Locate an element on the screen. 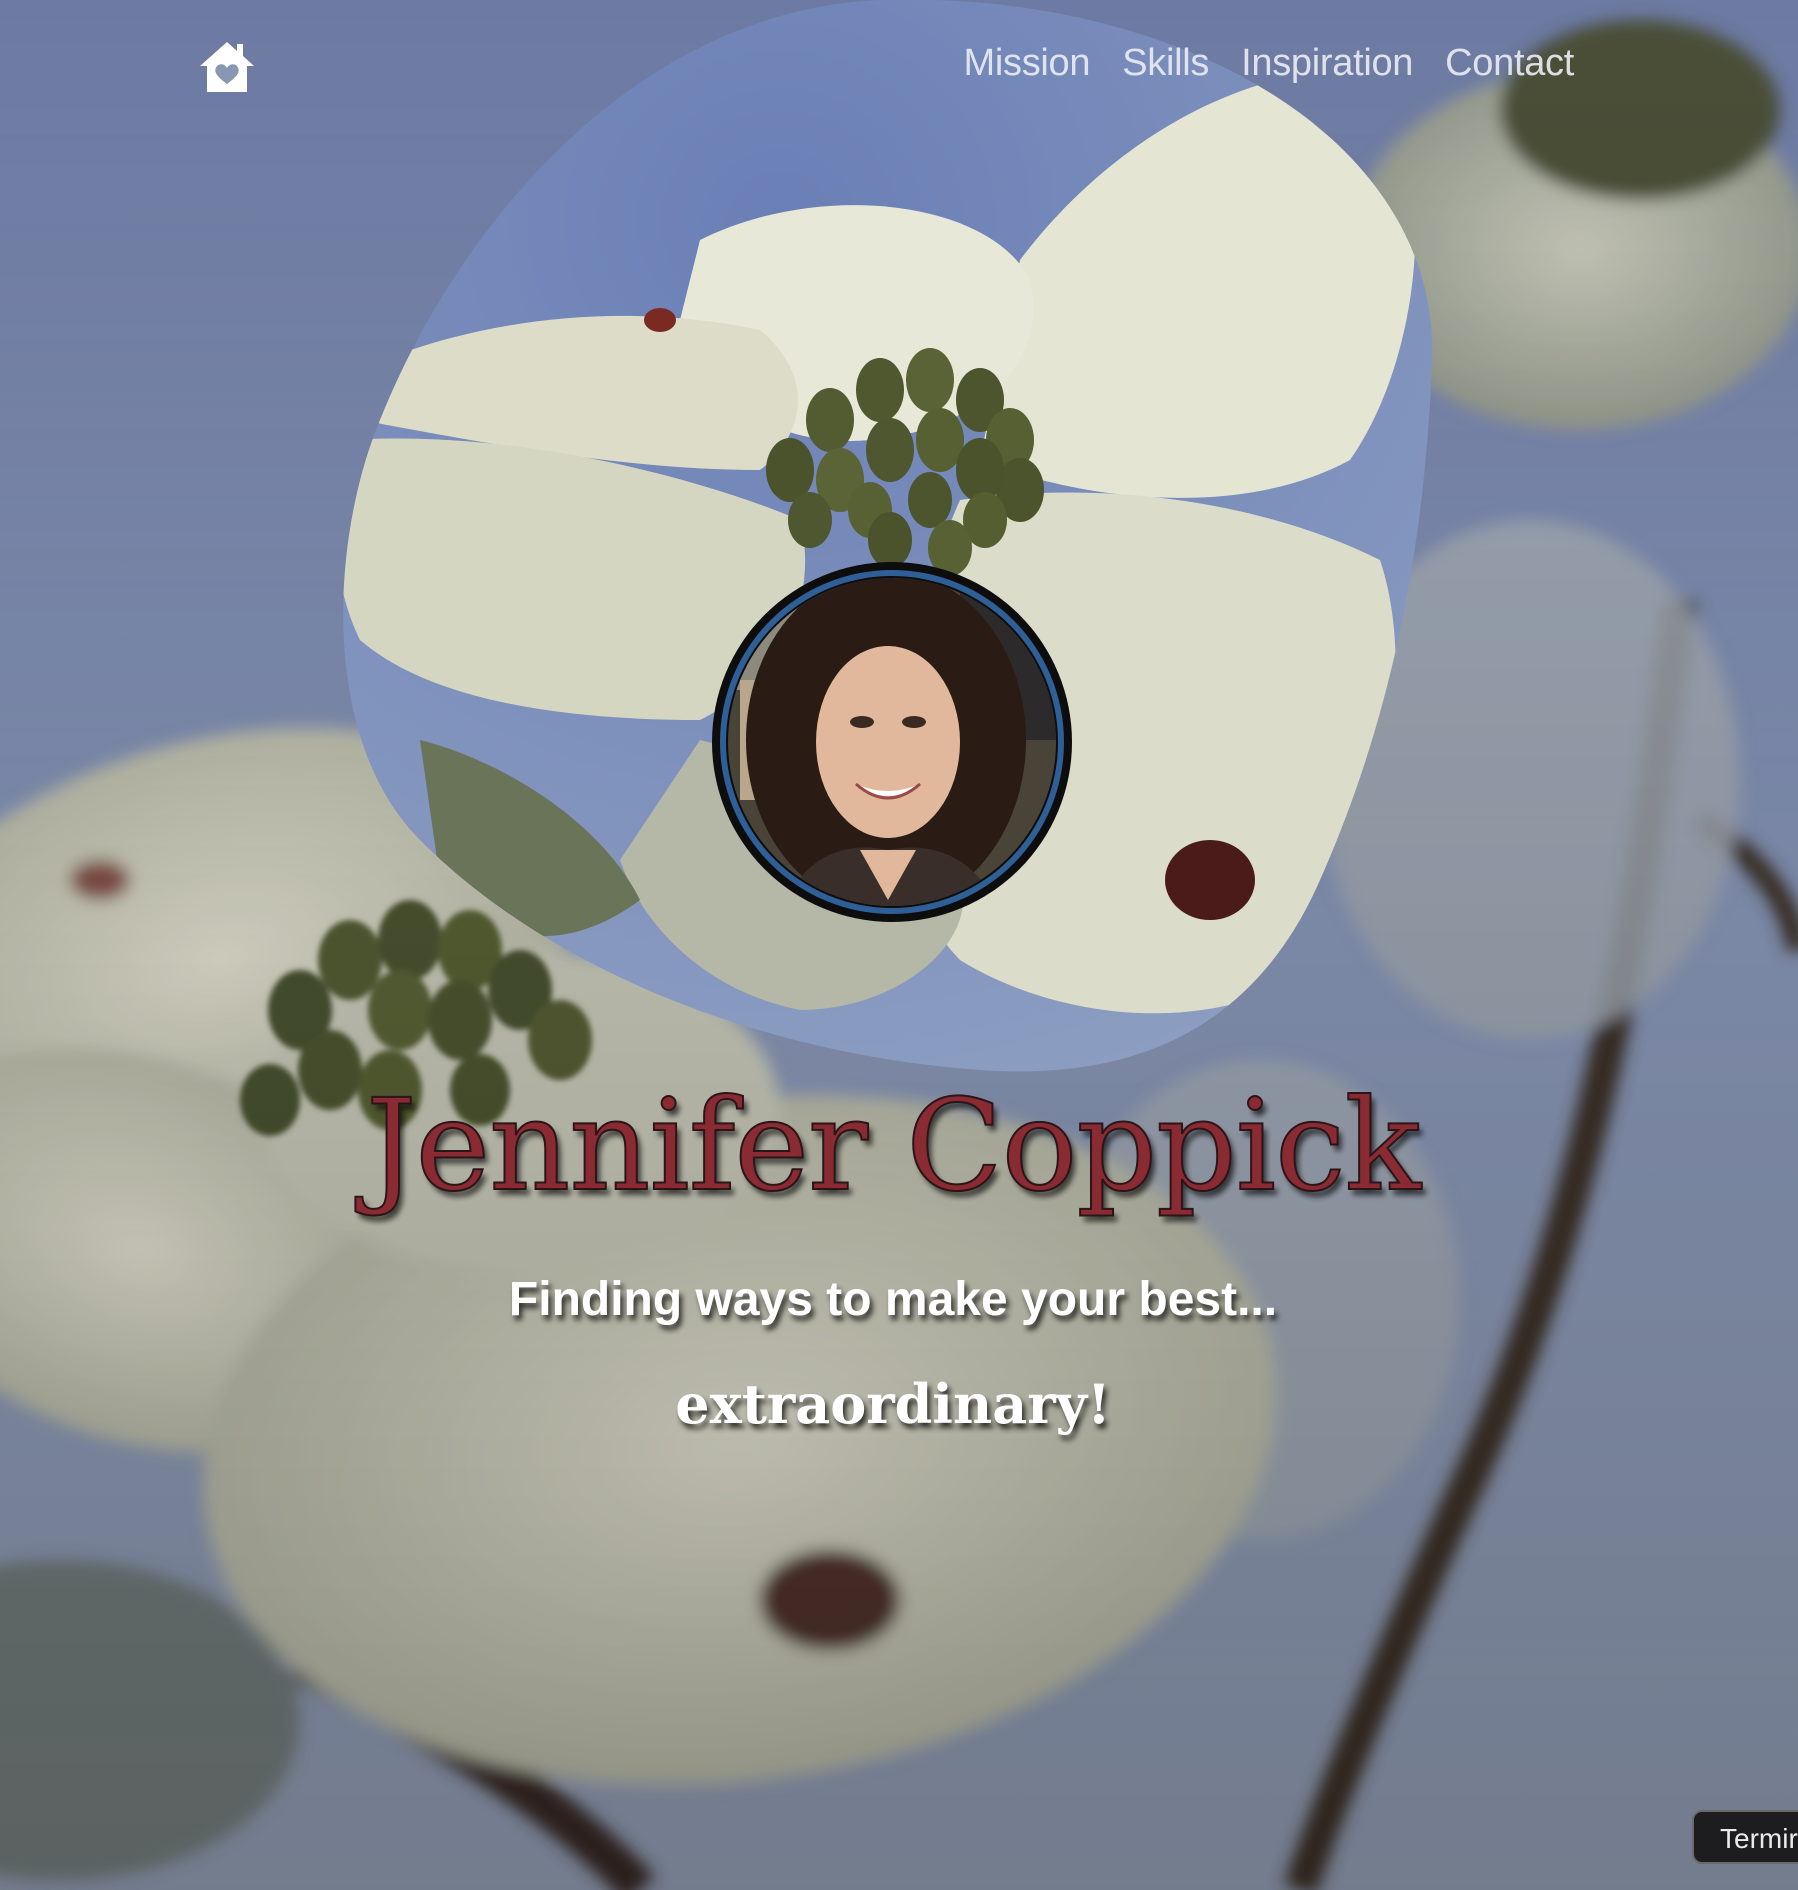  home-heart-icon is located at coordinates (227, 67).